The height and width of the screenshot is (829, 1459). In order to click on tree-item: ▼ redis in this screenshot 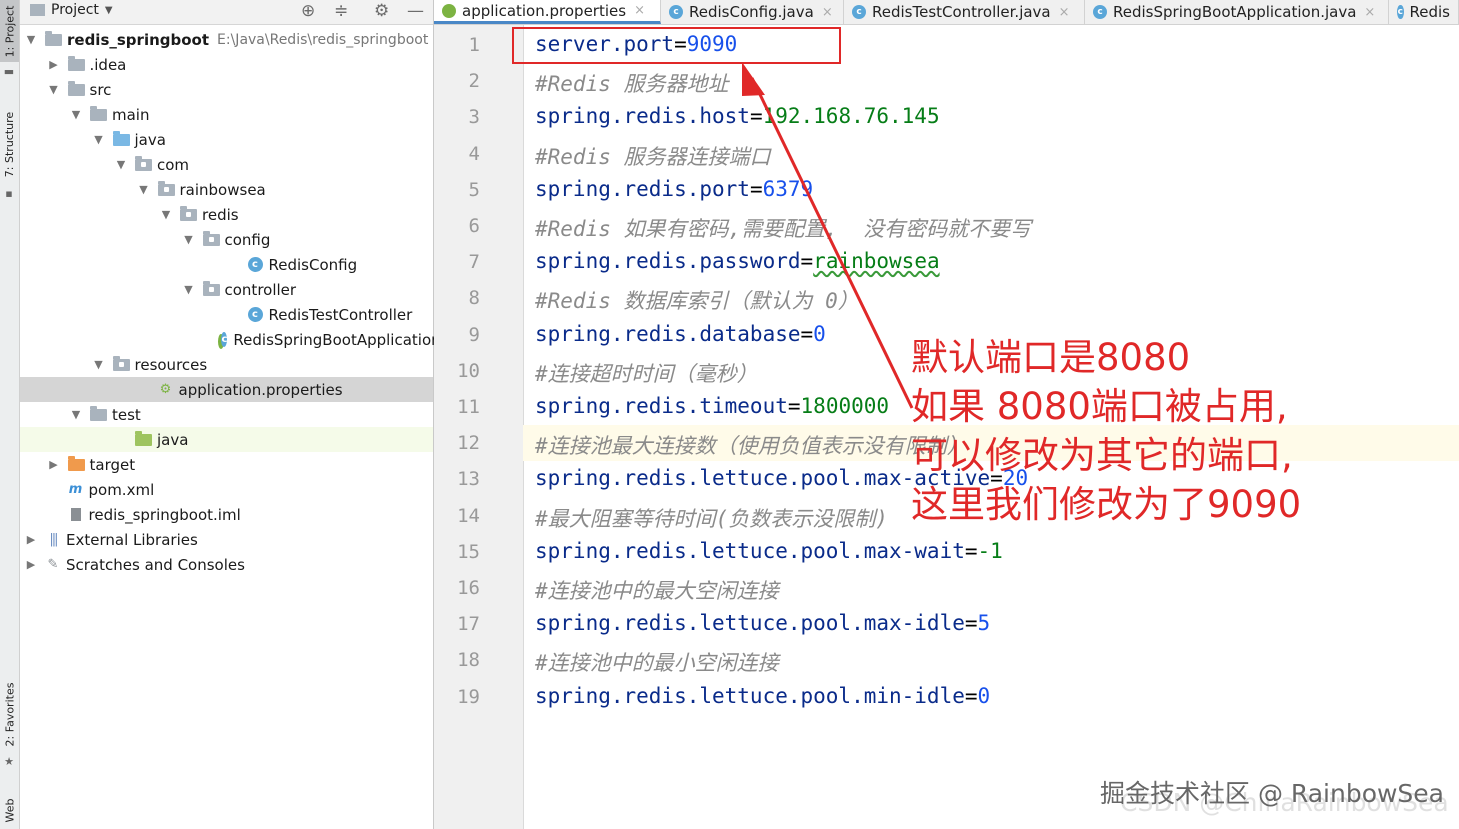, I will do `click(226, 214)`.